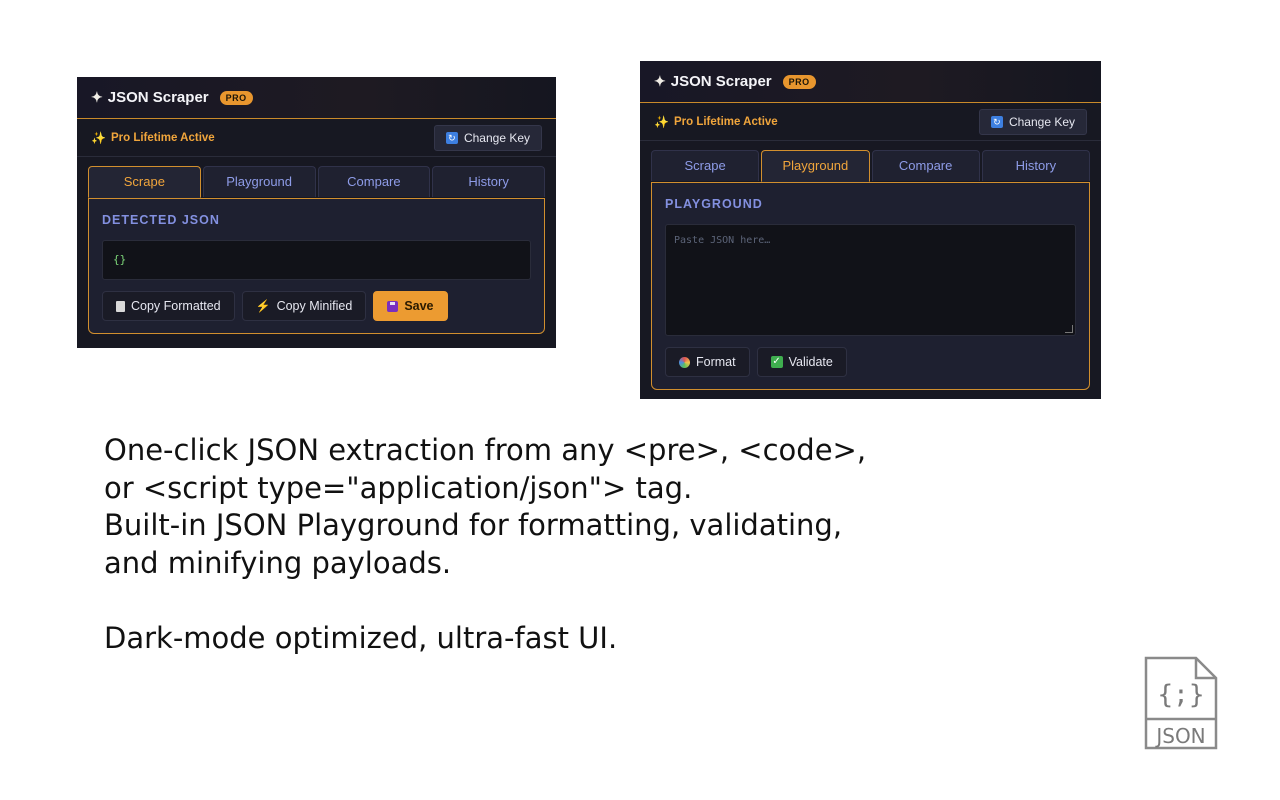 The height and width of the screenshot is (800, 1280). I want to click on copy-formatted-button: Copy Formatted, so click(168, 306).